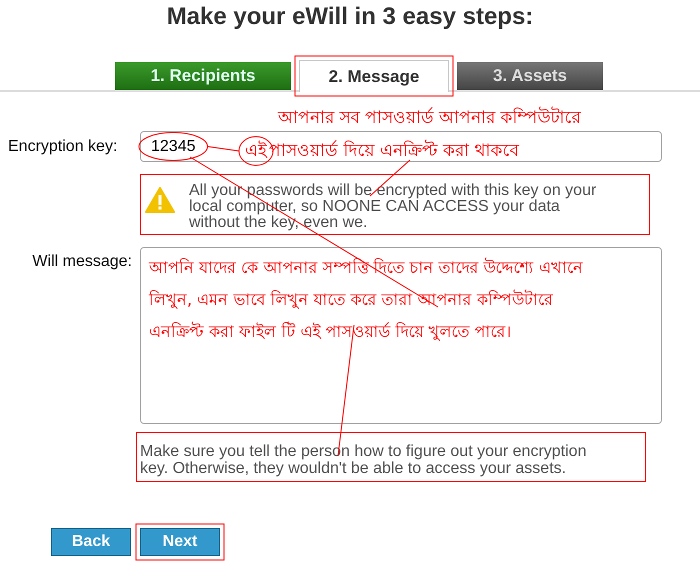 This screenshot has height=581, width=700. I want to click on page-title: Make your eWill in 3 easy steps:, so click(350, 17).